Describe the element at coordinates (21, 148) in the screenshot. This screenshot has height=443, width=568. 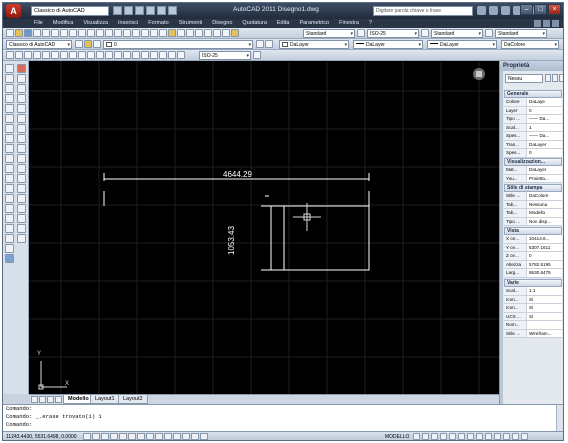
I see `stretch-icon` at that location.